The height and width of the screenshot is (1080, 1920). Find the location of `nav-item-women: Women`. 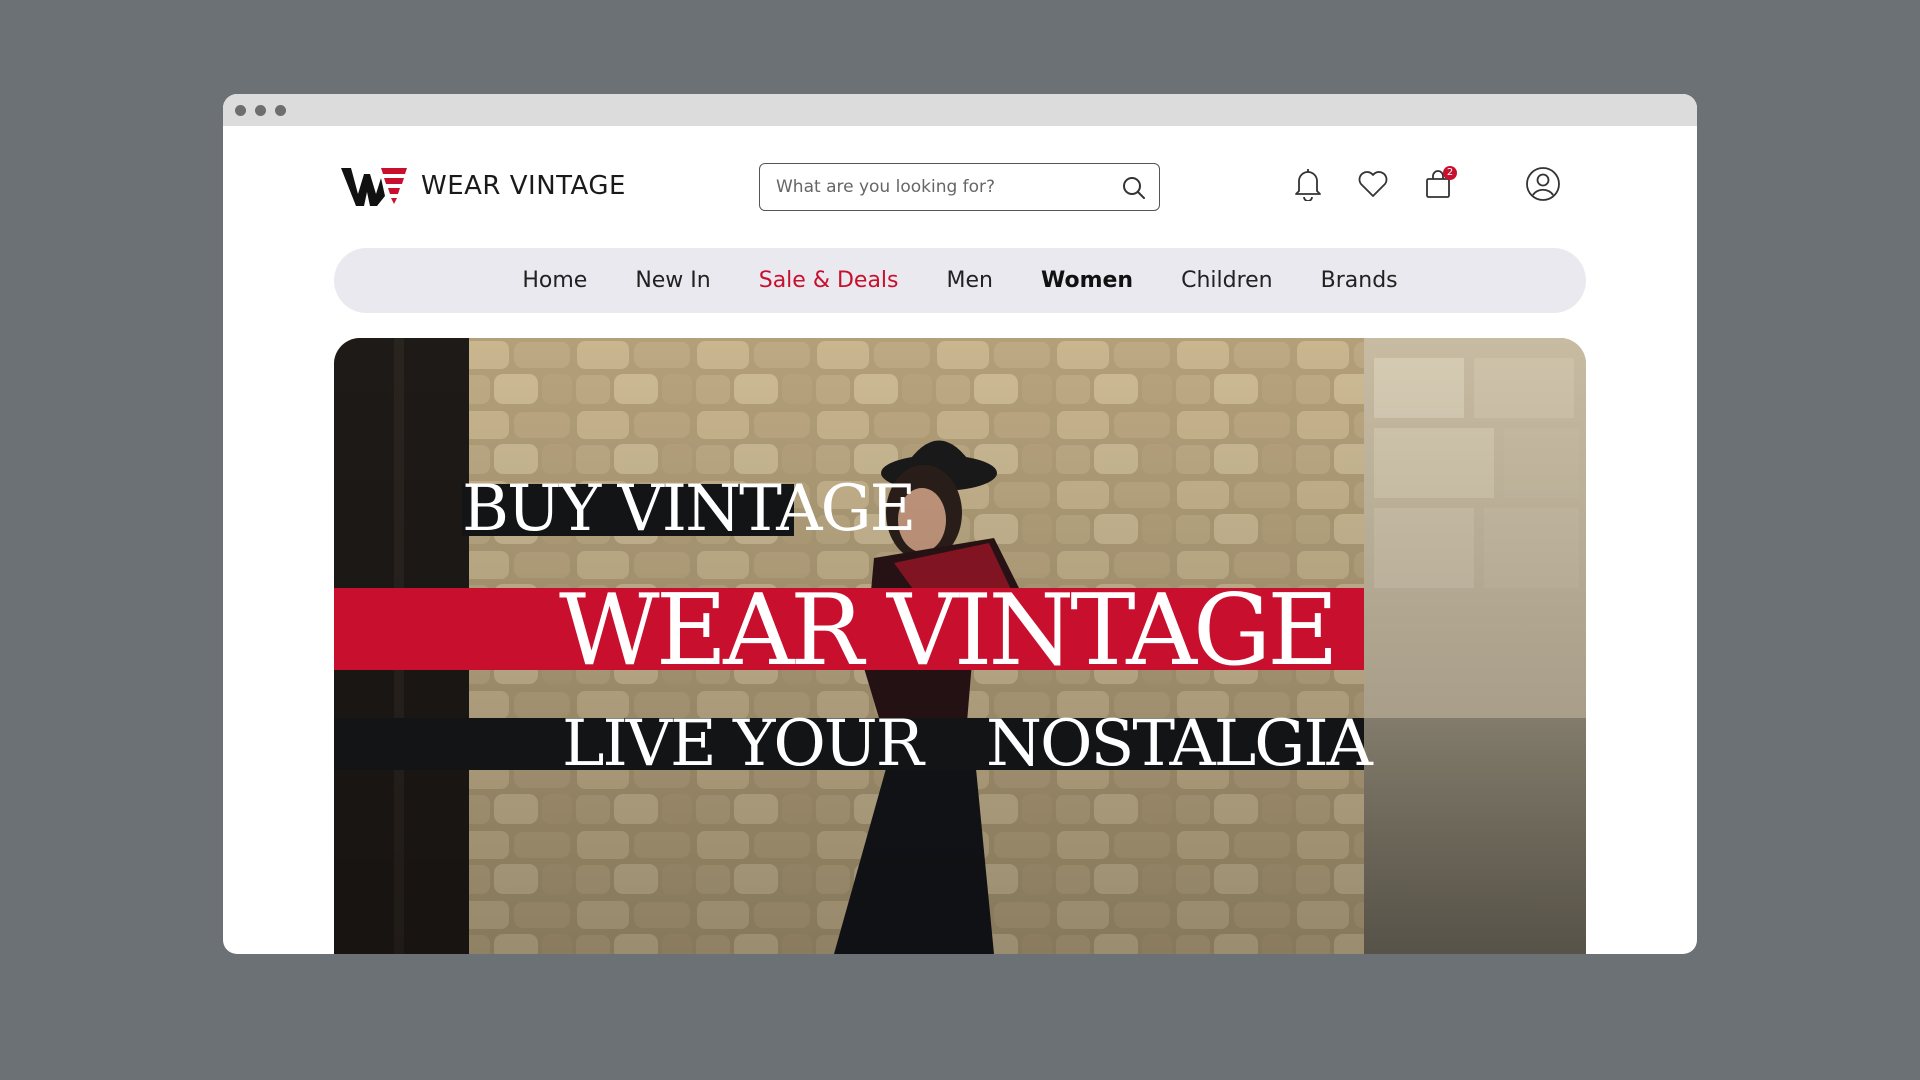

nav-item-women: Women is located at coordinates (1087, 280).